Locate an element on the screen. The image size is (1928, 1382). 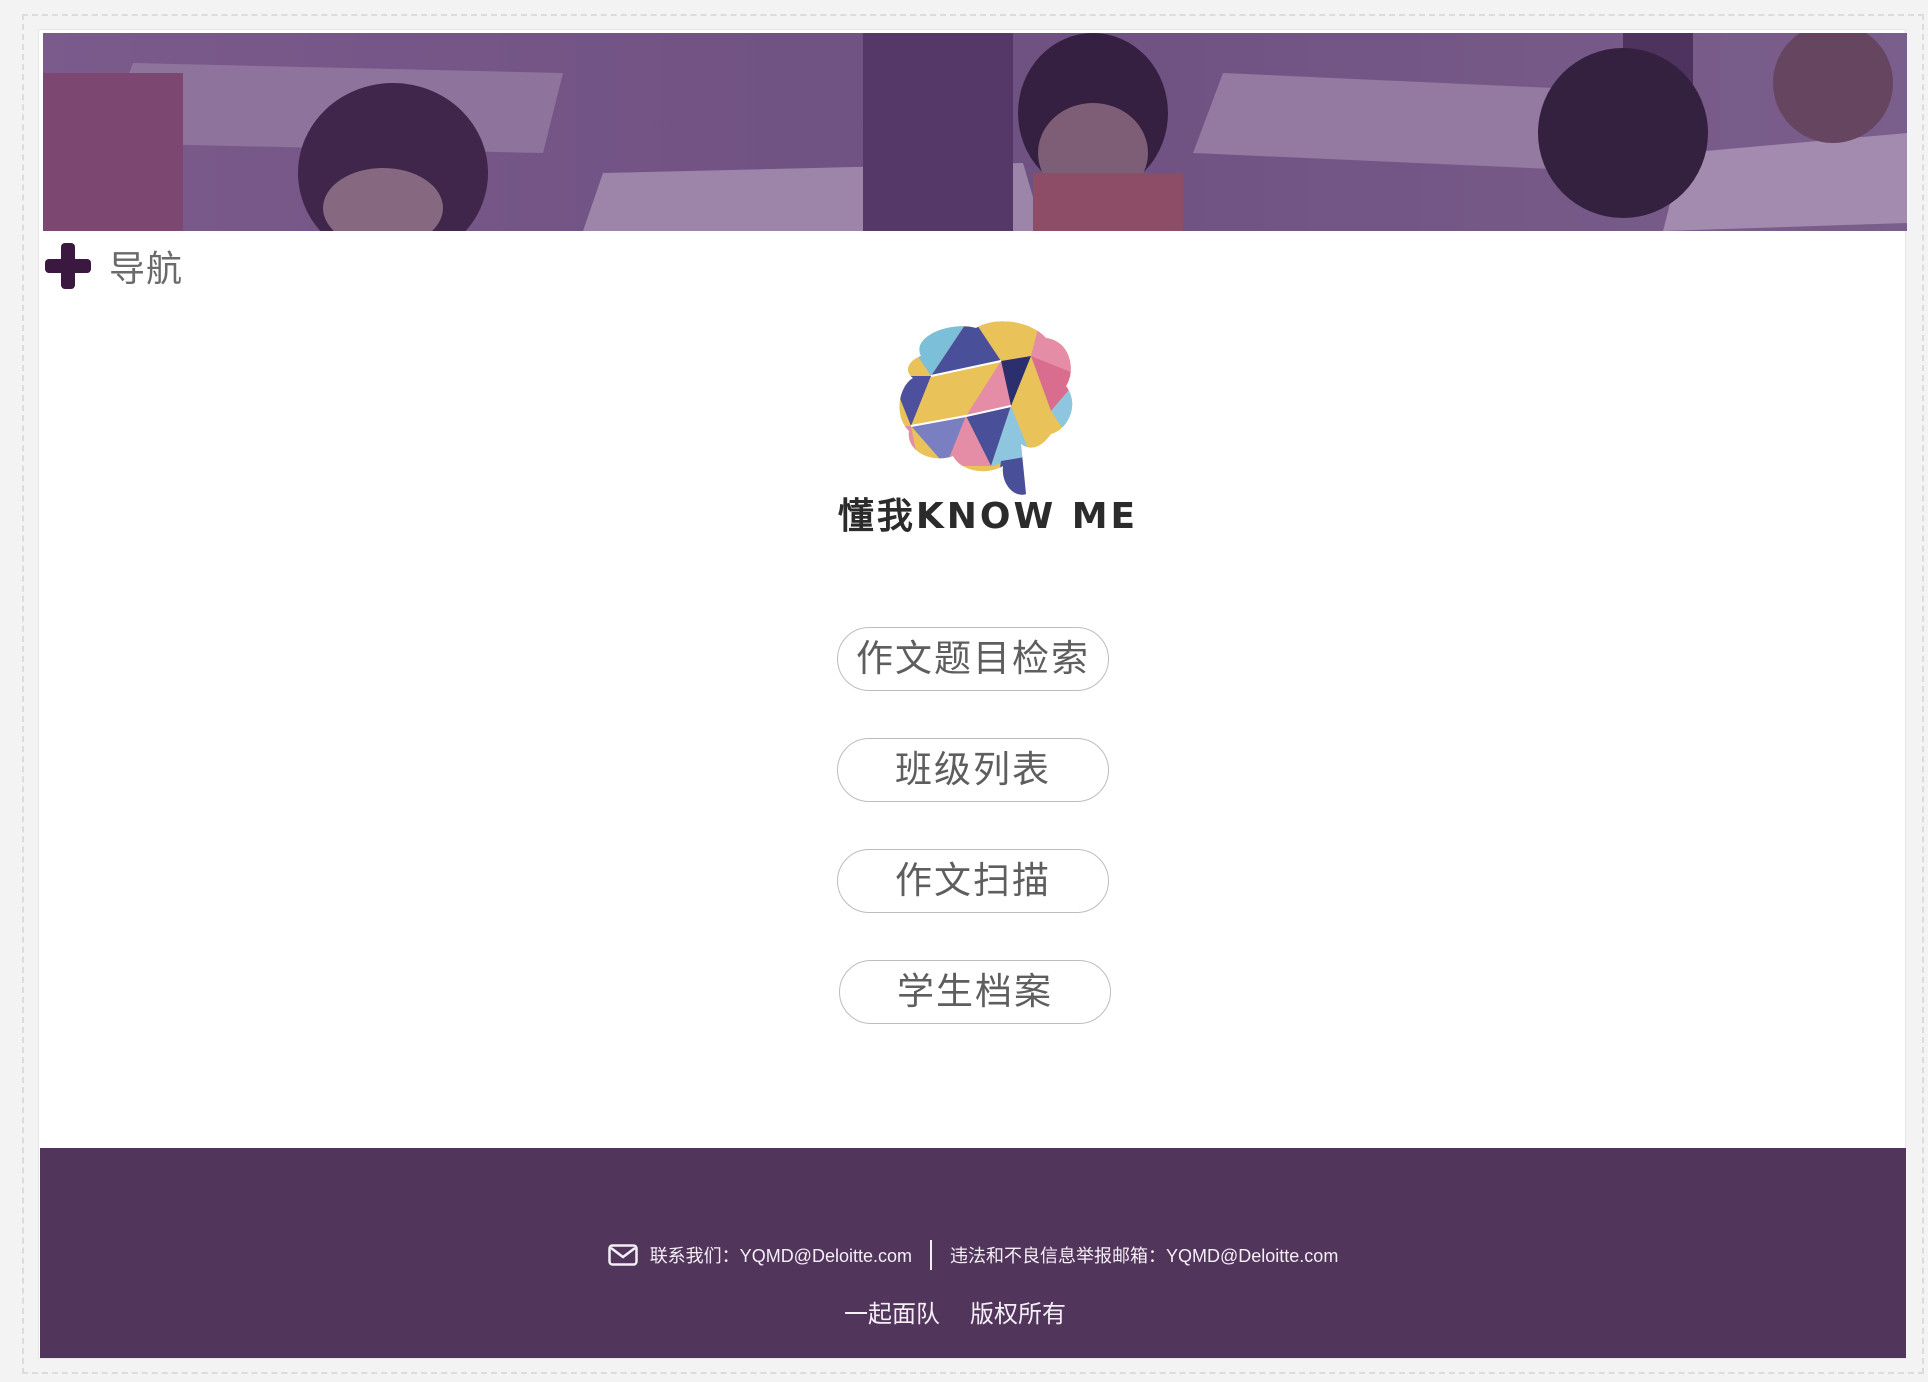
brain-logo-icon is located at coordinates (986, 408).